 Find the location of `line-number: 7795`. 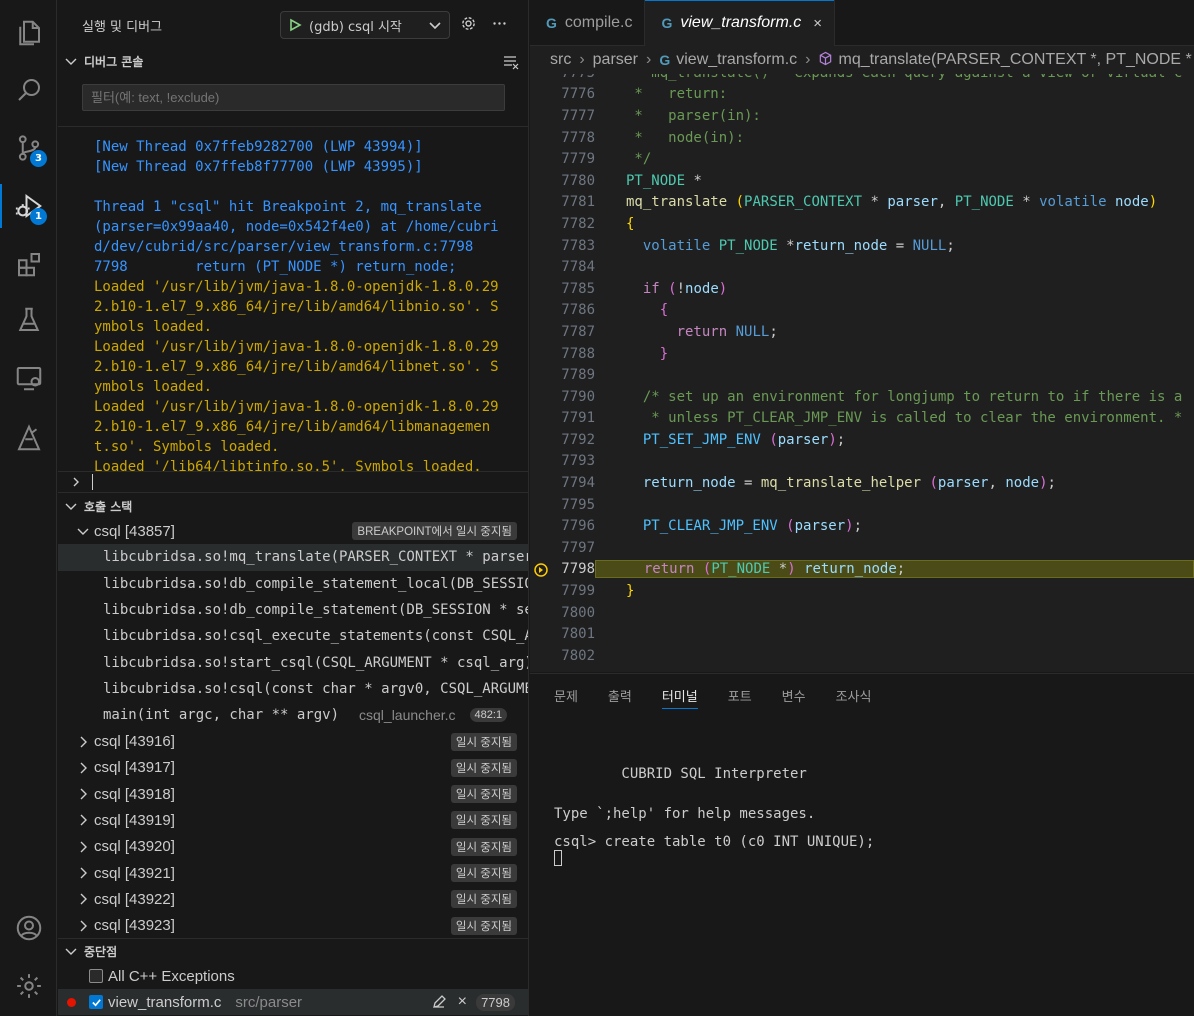

line-number: 7795 is located at coordinates (578, 504).